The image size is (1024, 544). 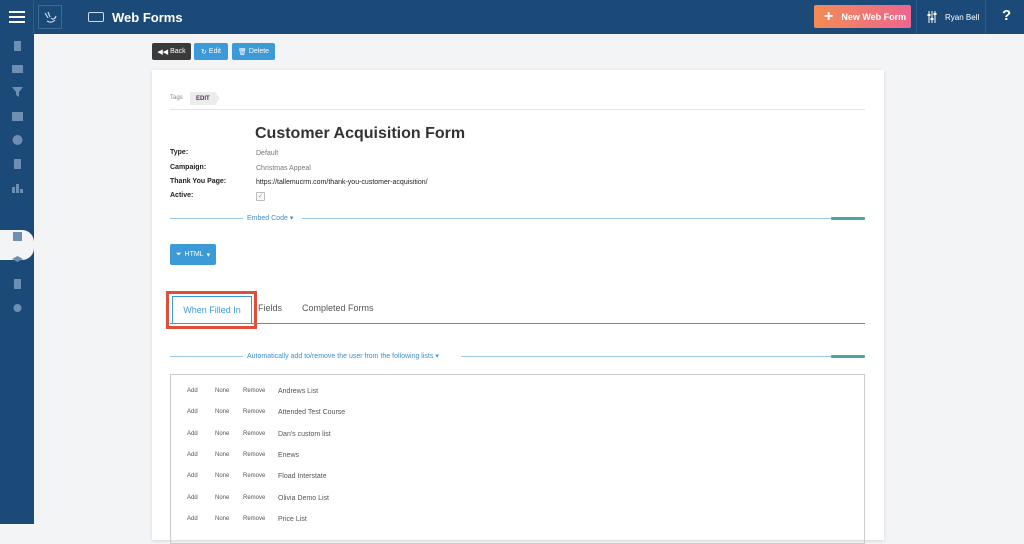 I want to click on edit-label: Edit, so click(x=214, y=51).